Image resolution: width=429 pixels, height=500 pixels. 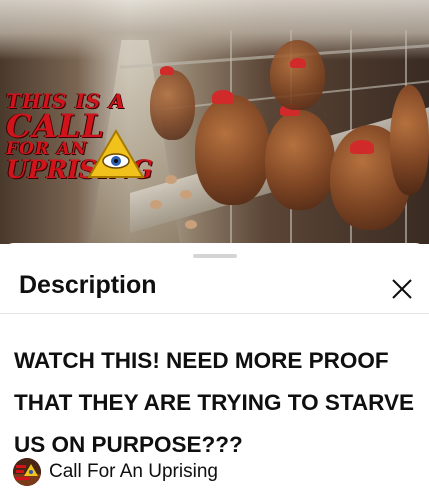 I want to click on divider, so click(x=214, y=313).